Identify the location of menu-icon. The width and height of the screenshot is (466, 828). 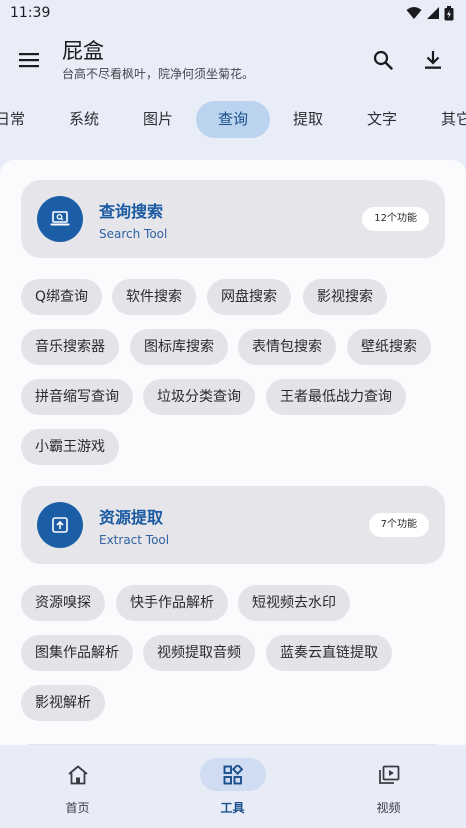
(29, 60).